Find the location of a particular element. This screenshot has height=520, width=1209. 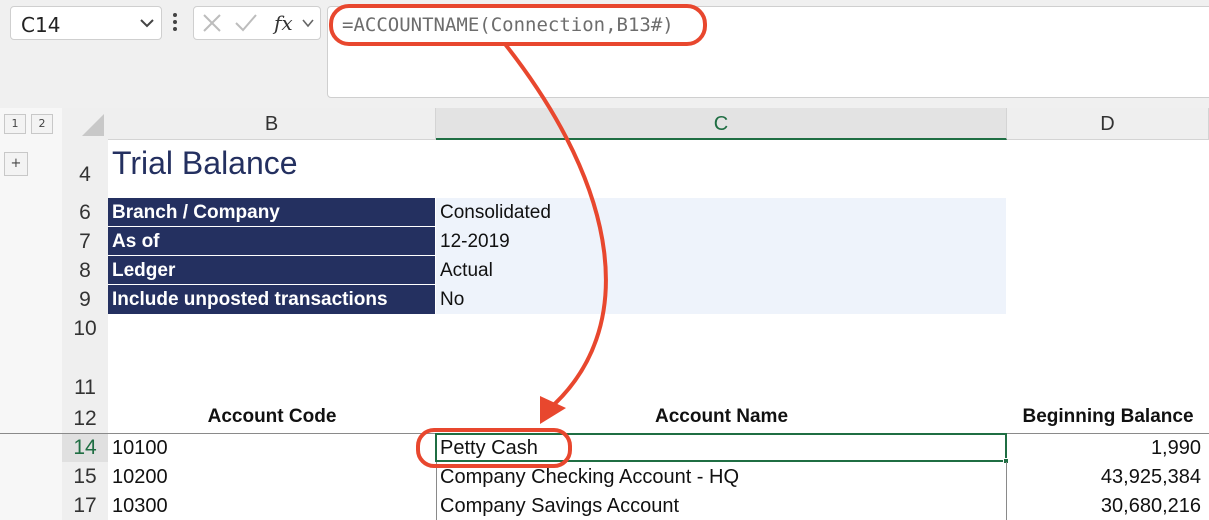

outline-level-2-button: 2 is located at coordinates (42, 124).